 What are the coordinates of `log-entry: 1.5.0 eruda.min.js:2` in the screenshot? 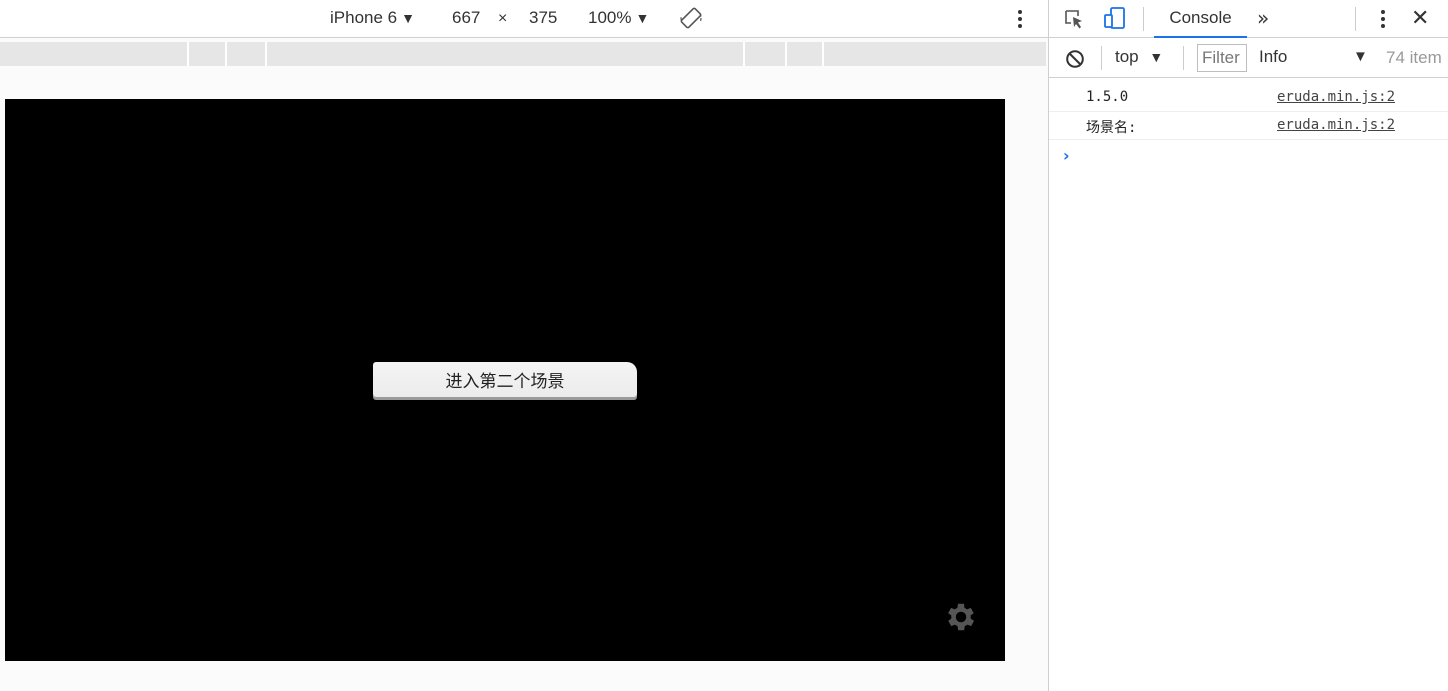 It's located at (1248, 98).